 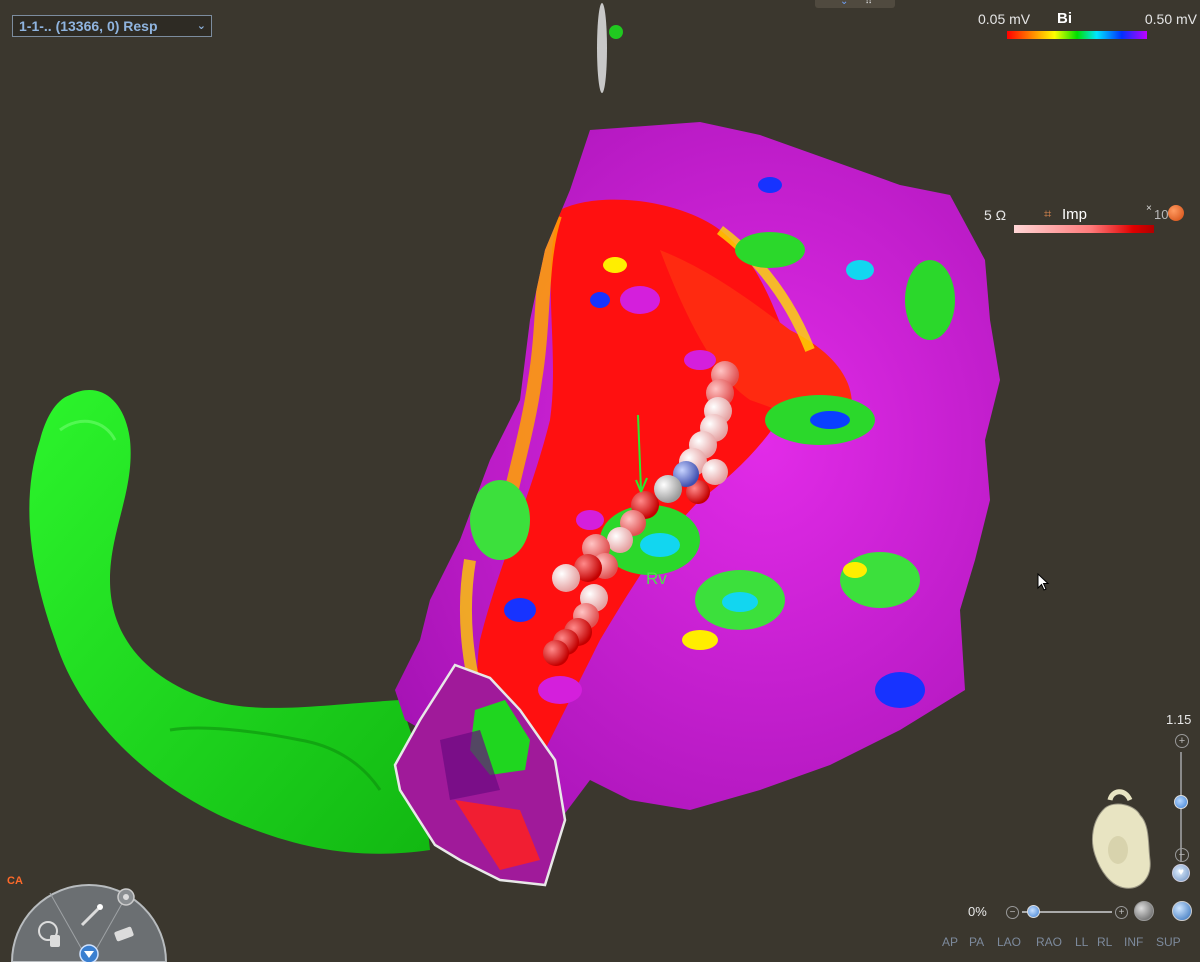 I want to click on map-selector-label: 1-1-.. (13366, 0) Resp, so click(x=88, y=26).